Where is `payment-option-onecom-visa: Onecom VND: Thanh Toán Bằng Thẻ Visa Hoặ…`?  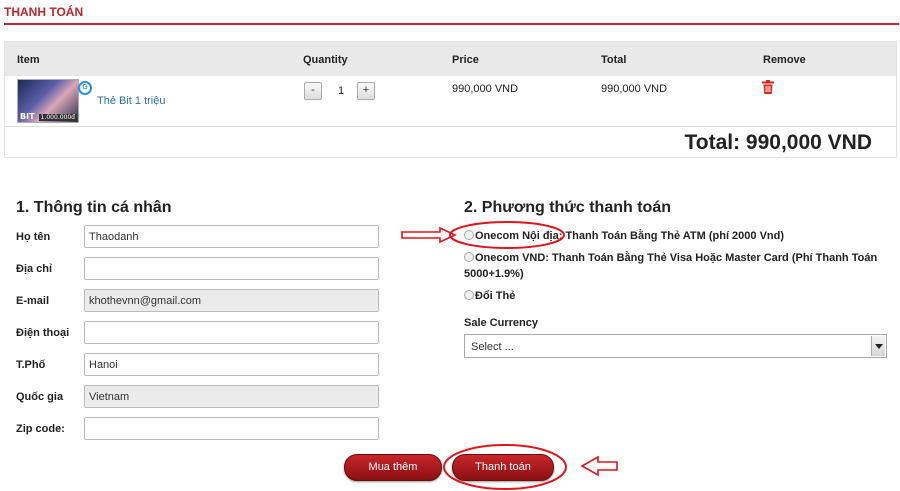 payment-option-onecom-visa: Onecom VND: Thanh Toán Bằng Thẻ Visa Hoặ… is located at coordinates (676, 266).